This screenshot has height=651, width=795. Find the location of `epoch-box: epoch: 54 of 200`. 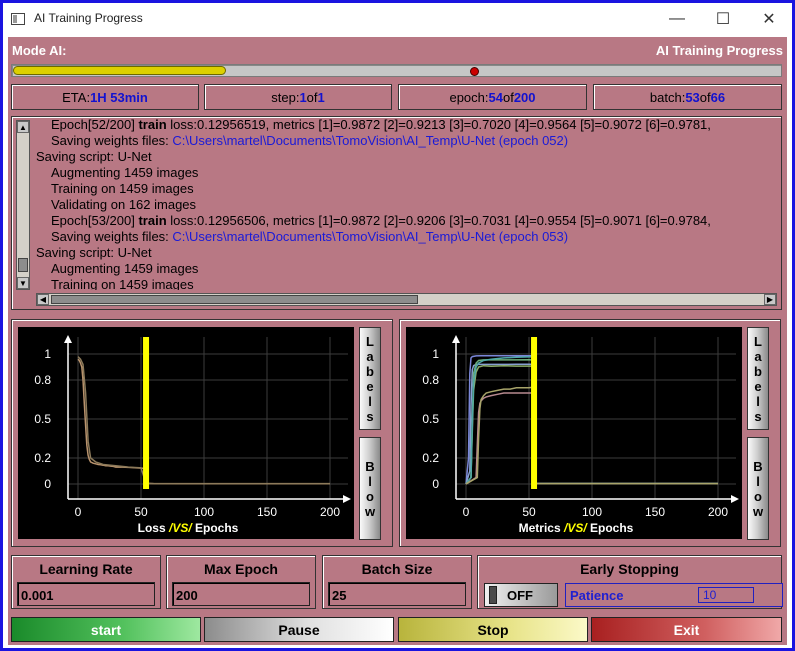

epoch-box: epoch: 54 of 200 is located at coordinates (492, 97).